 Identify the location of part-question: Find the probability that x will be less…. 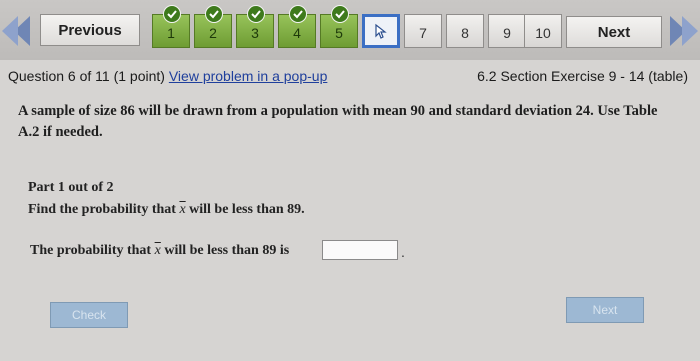
(166, 210).